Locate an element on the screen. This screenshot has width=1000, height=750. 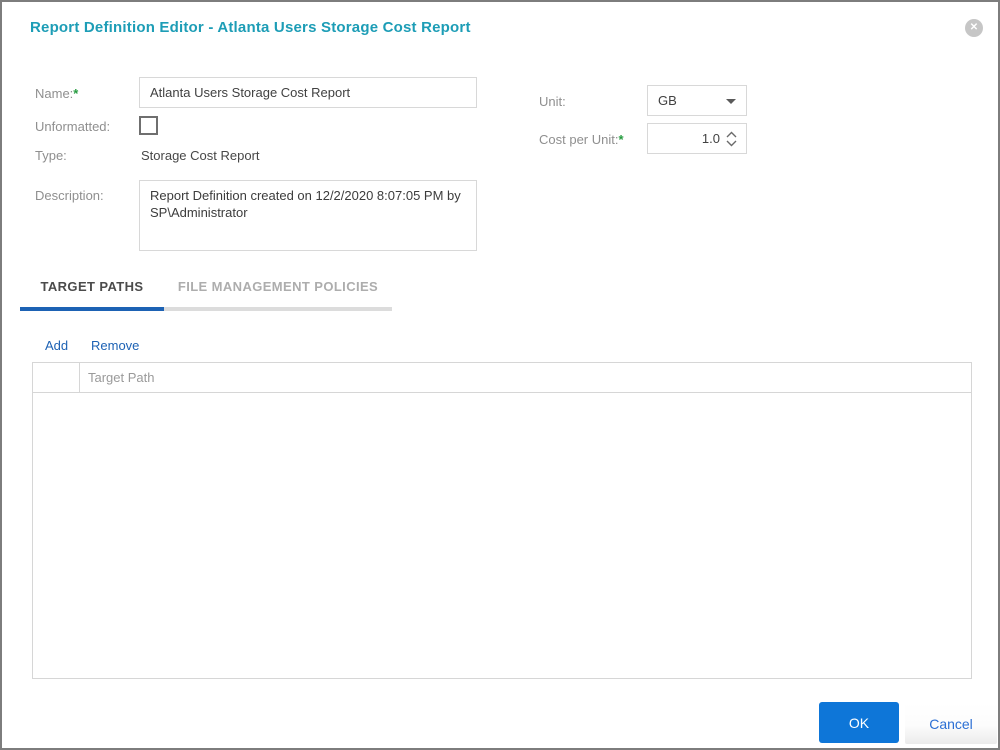
remove-link: Remove is located at coordinates (115, 345).